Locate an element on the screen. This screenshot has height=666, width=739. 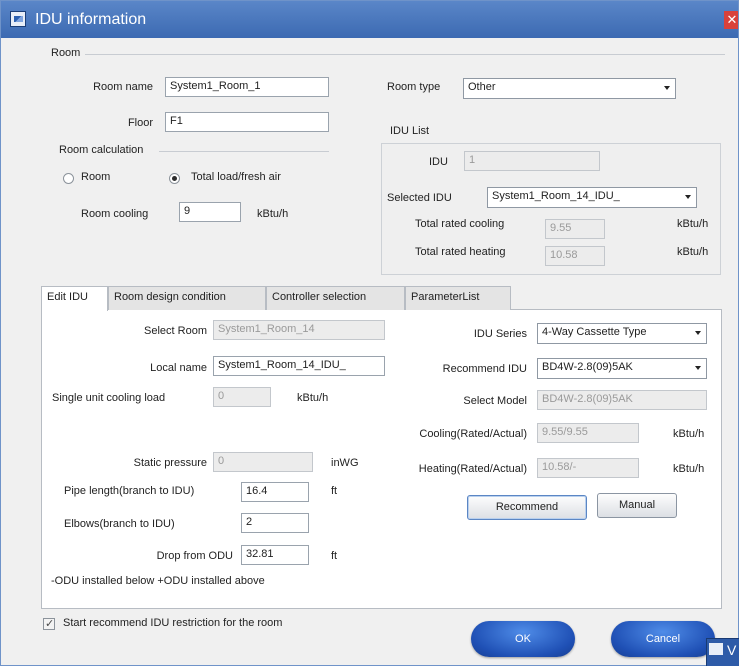
room-radio is located at coordinates (68, 178).